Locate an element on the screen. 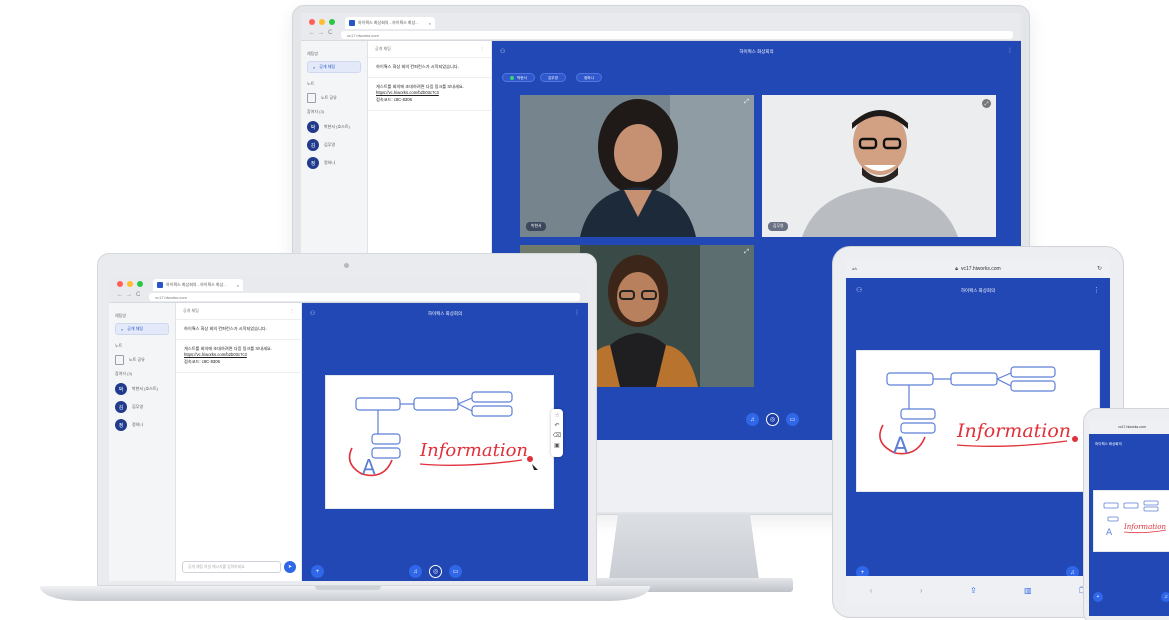 The height and width of the screenshot is (620, 1169). participants-title: 참여자 (3) is located at coordinates (316, 111).